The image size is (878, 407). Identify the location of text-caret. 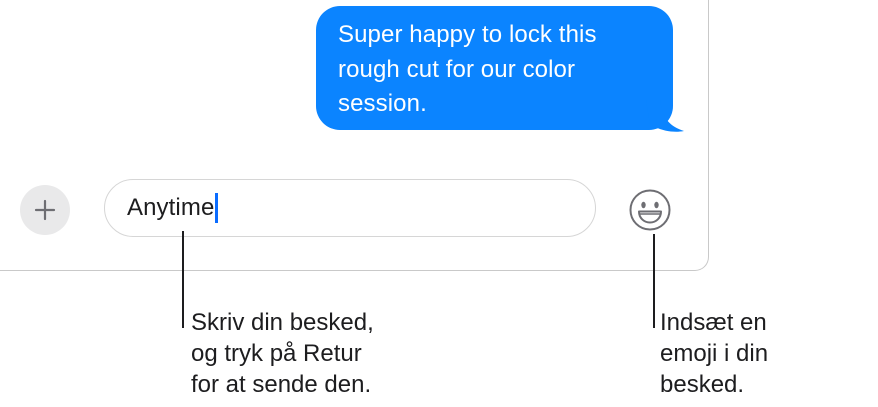
(217, 208).